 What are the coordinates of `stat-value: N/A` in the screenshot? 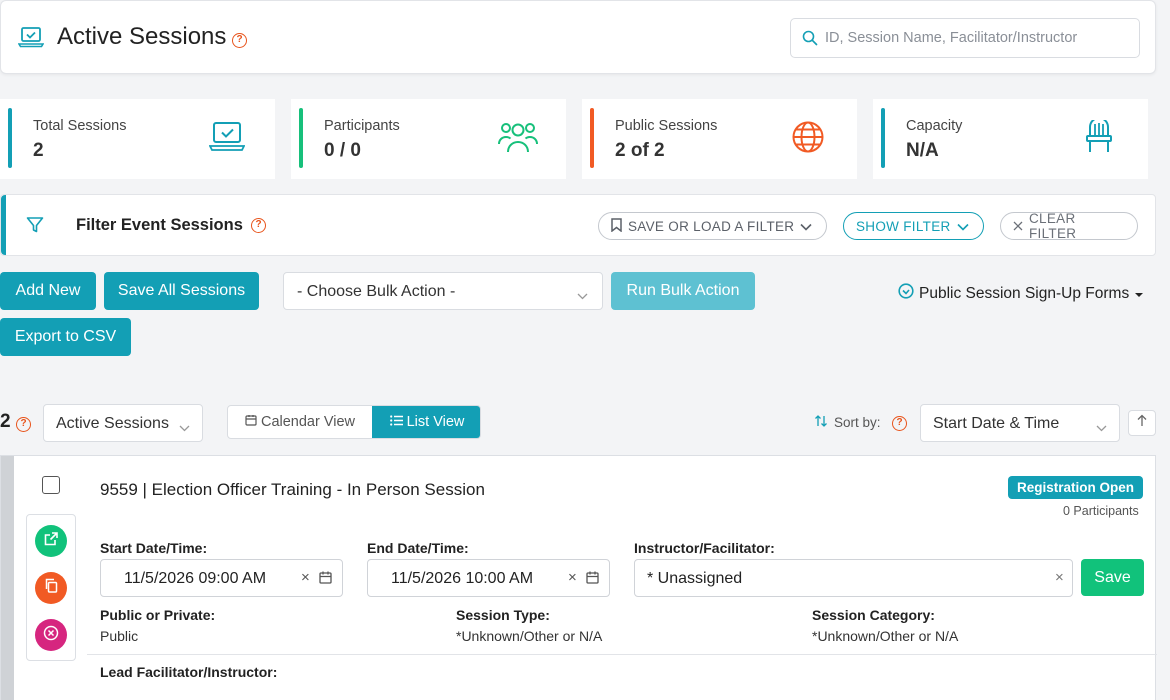 It's located at (922, 150).